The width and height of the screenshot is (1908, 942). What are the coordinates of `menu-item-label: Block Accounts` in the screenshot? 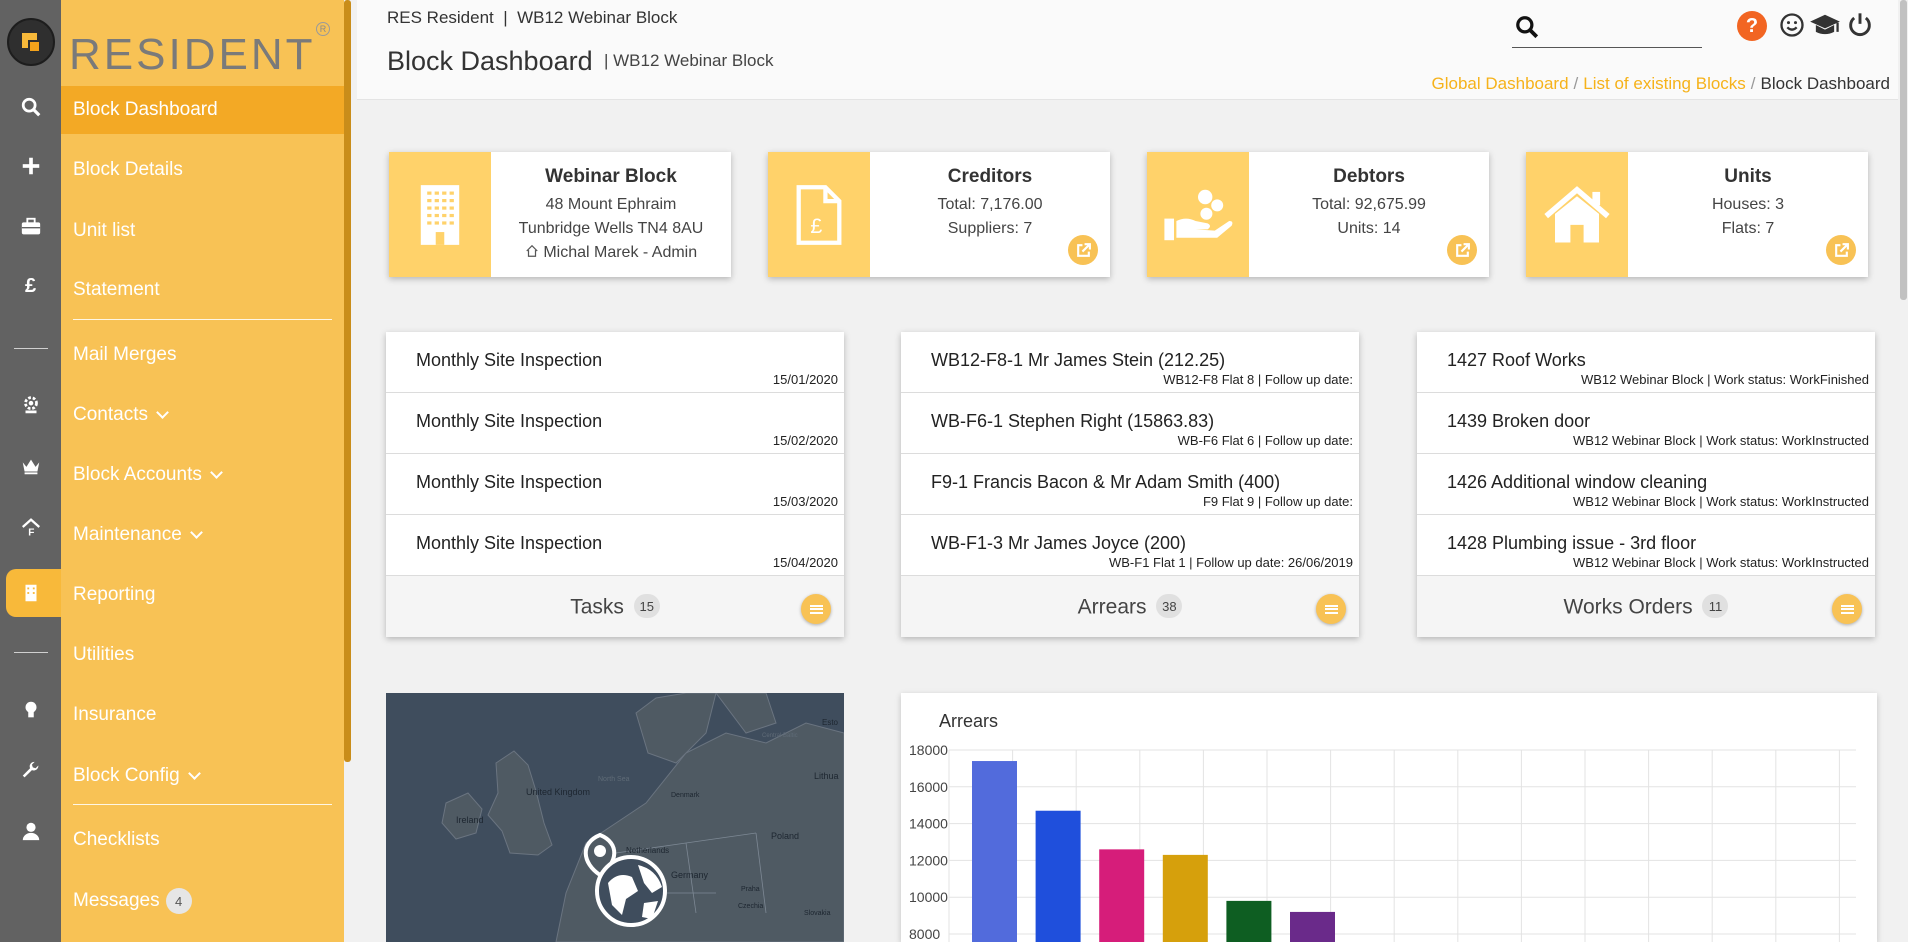 It's located at (137, 474).